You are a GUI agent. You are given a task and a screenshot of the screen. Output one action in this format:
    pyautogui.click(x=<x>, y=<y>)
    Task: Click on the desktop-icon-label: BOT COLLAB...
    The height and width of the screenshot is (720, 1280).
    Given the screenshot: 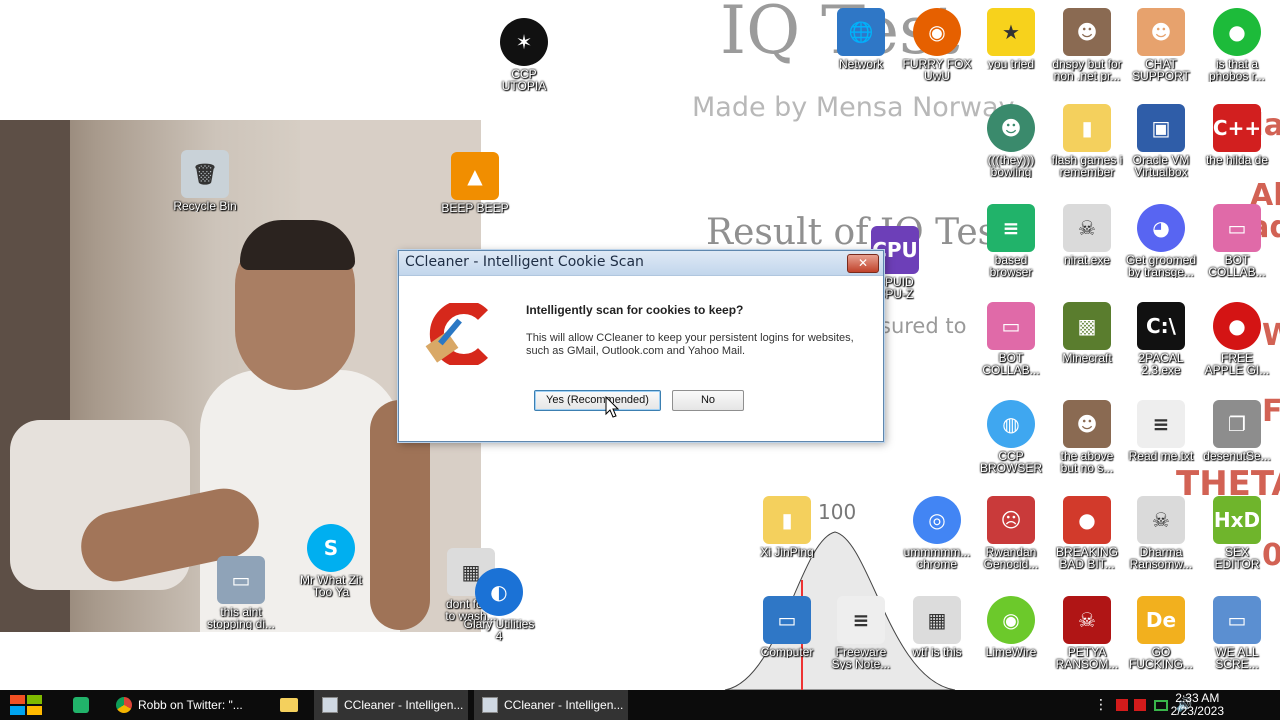 What is the action you would take?
    pyautogui.click(x=1237, y=266)
    